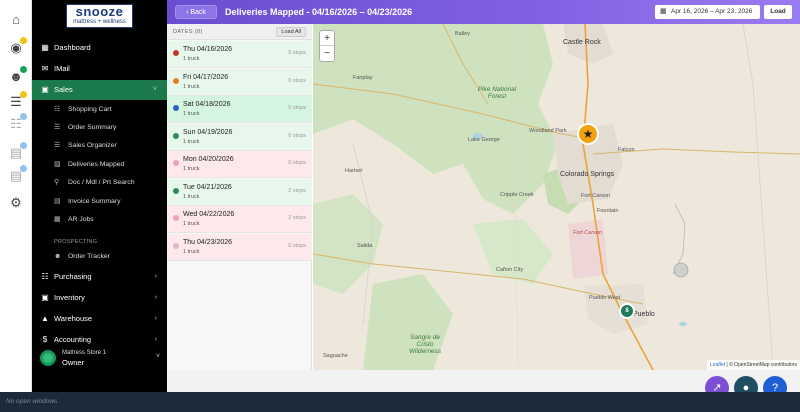  What do you see at coordinates (99, 90) in the screenshot?
I see `sidebar-item-sales: ▣ Sales ˅` at bounding box center [99, 90].